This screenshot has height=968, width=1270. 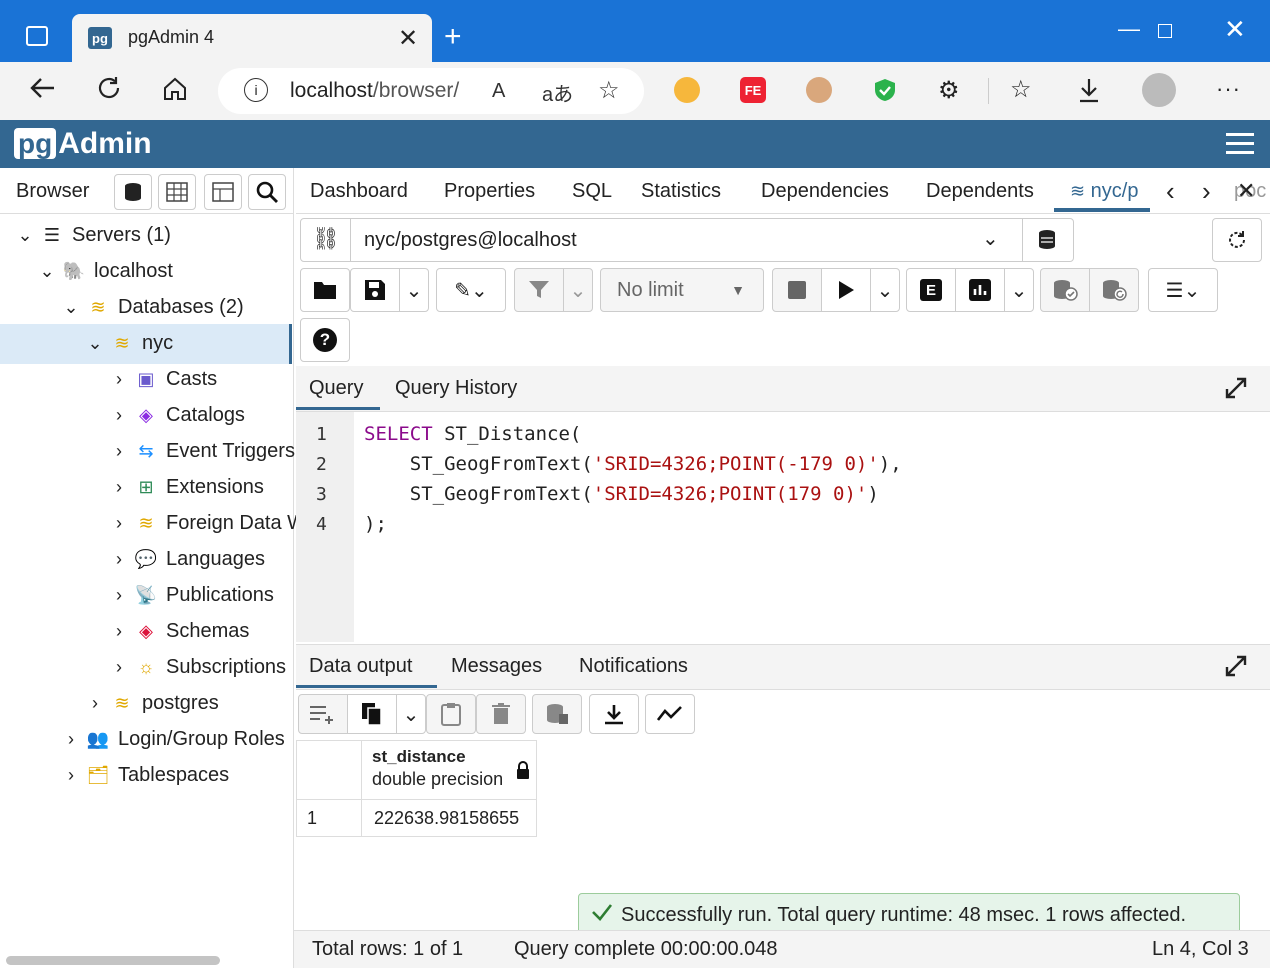 I want to click on horizontal-scrollbar, so click(x=113, y=960).